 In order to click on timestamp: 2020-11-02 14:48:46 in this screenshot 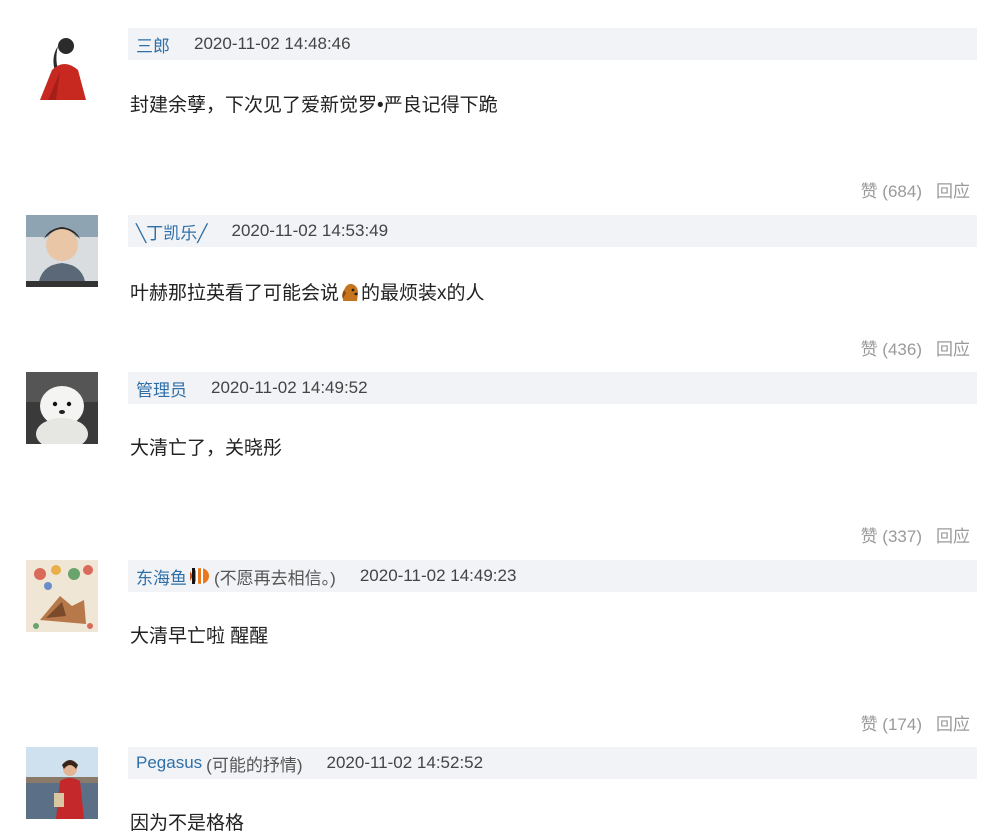, I will do `click(272, 43)`.